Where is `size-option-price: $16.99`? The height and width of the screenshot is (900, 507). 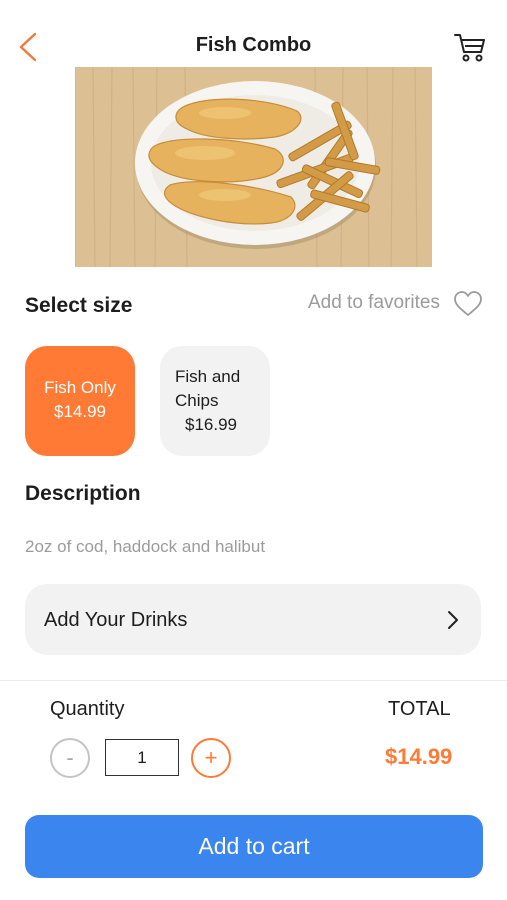
size-option-price: $16.99 is located at coordinates (211, 424).